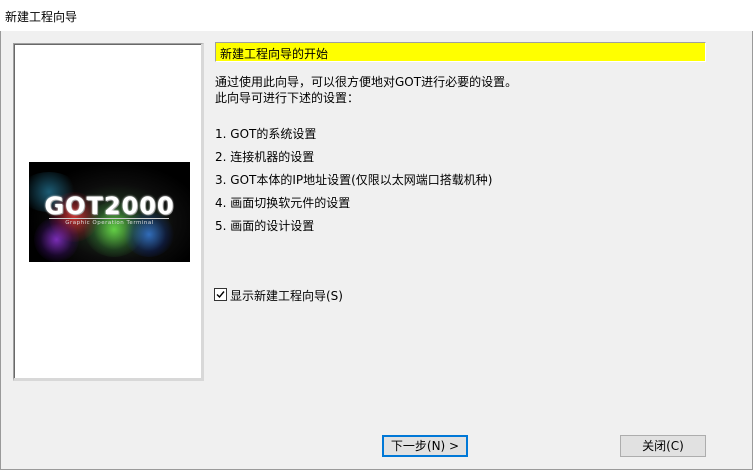  What do you see at coordinates (366, 82) in the screenshot?
I see `intro-line-1: 通过使用此向导，可以很方便地对GOT进行必要的设置。` at bounding box center [366, 82].